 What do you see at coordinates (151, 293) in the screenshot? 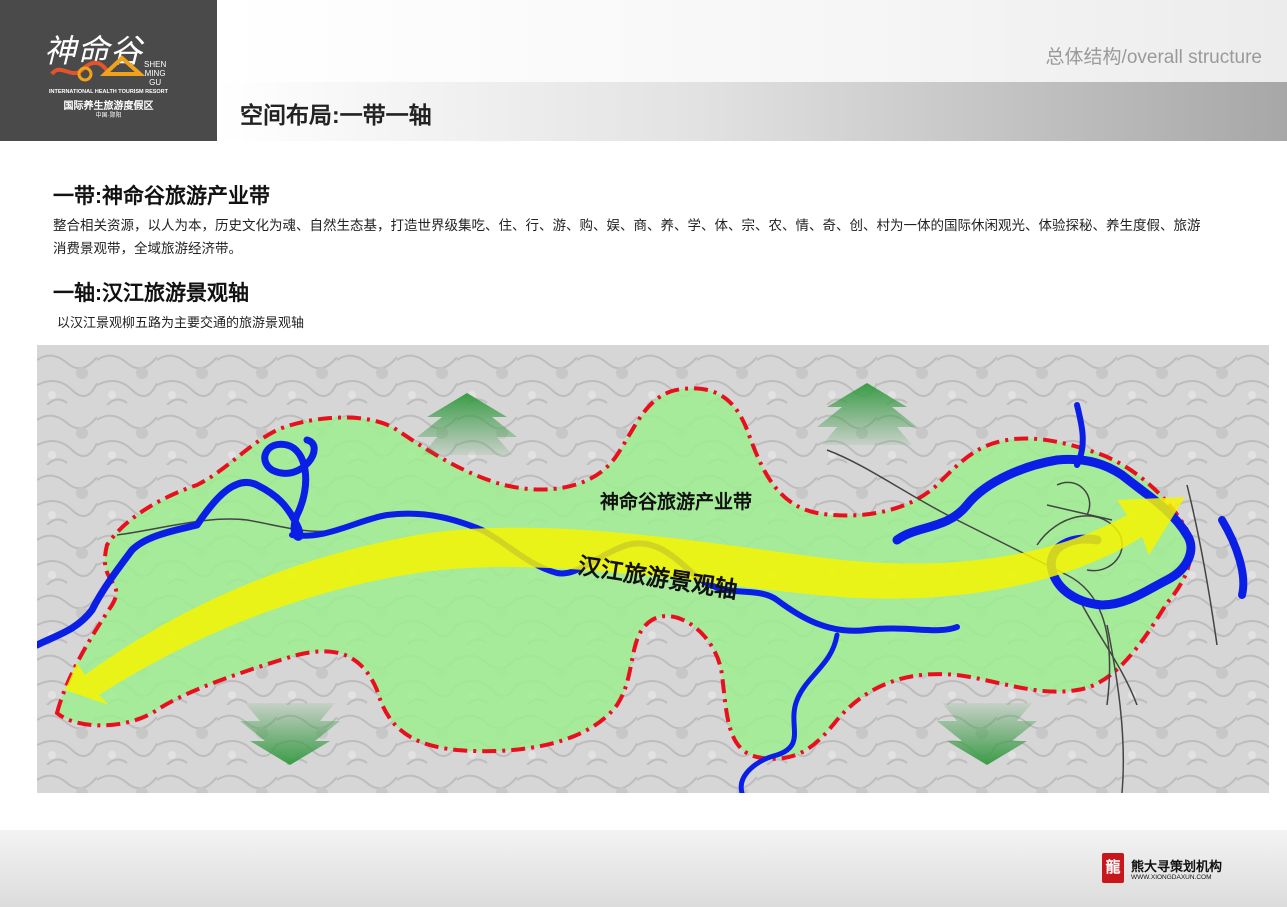
I see `axis-heading: 一轴:汉江旅游景观轴` at bounding box center [151, 293].